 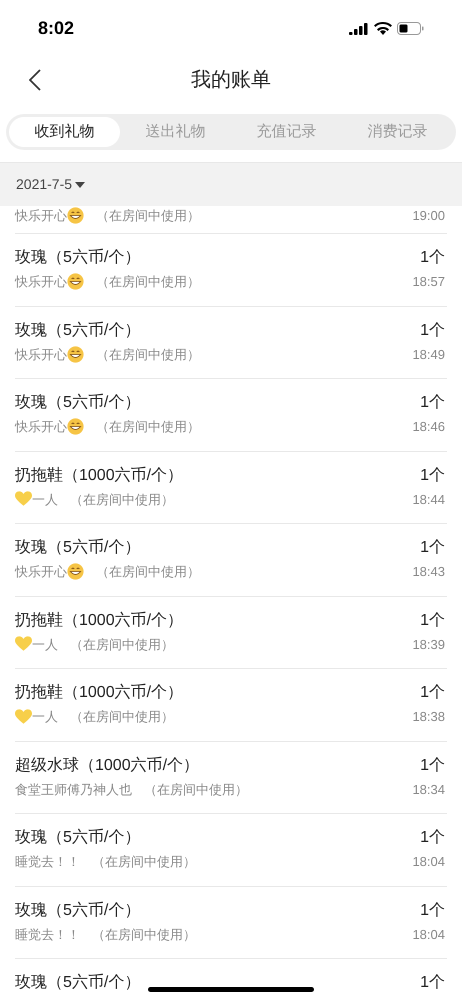 What do you see at coordinates (107, 766) in the screenshot?
I see `gift-title: 超级水球（1000六币/个）` at bounding box center [107, 766].